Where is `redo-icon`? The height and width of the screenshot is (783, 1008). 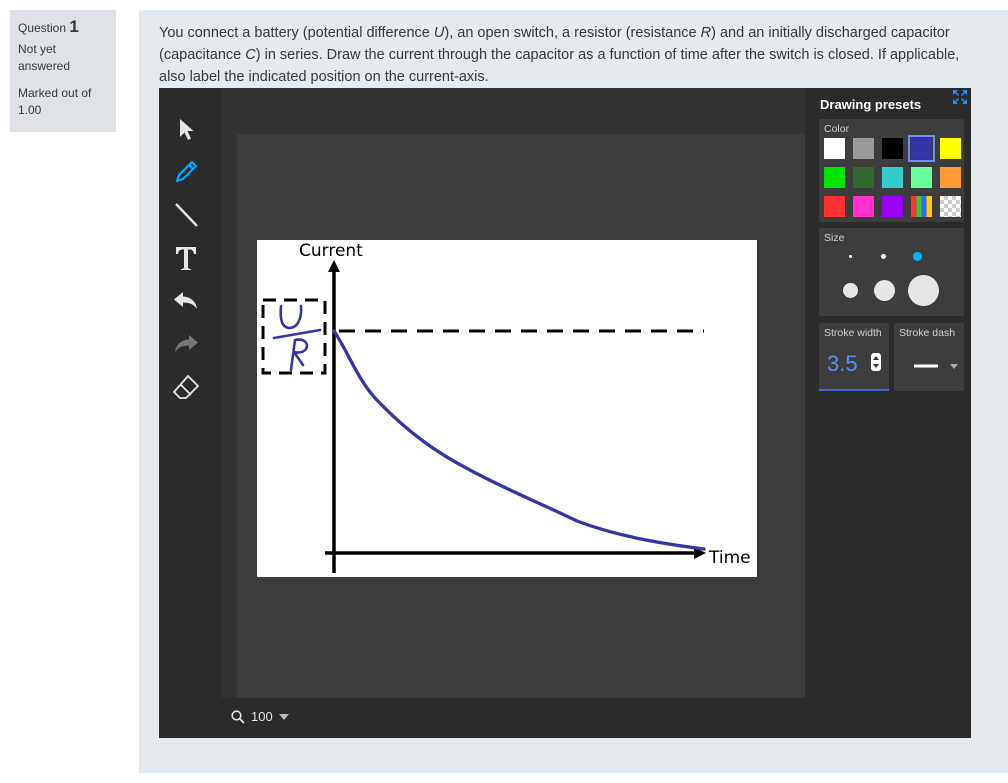 redo-icon is located at coordinates (186, 343).